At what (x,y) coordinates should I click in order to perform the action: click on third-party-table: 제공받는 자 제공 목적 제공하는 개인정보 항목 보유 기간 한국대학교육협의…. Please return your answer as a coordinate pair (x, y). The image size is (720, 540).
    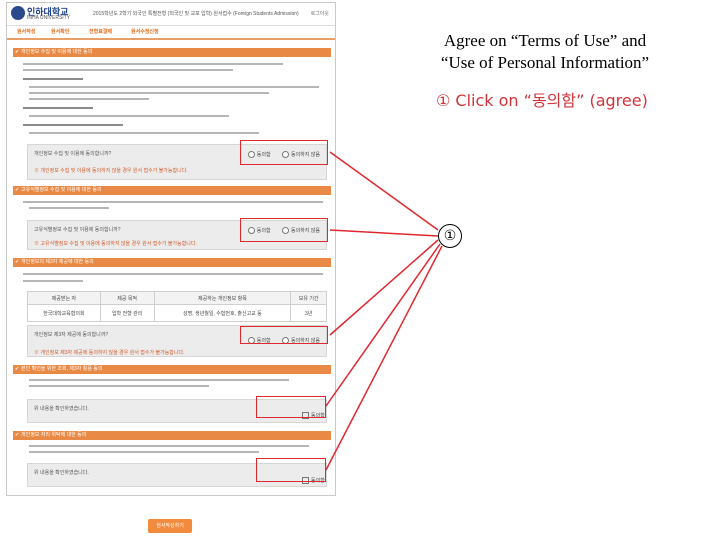
    Looking at the image, I should click on (177, 306).